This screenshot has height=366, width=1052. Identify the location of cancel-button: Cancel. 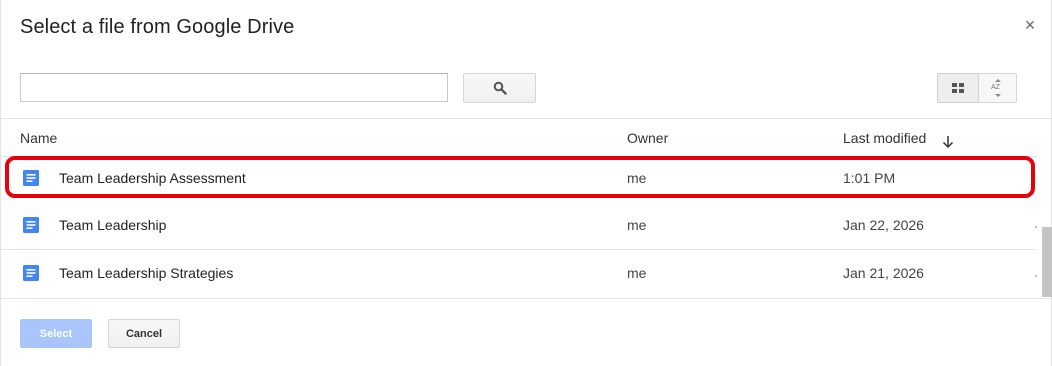
(144, 333).